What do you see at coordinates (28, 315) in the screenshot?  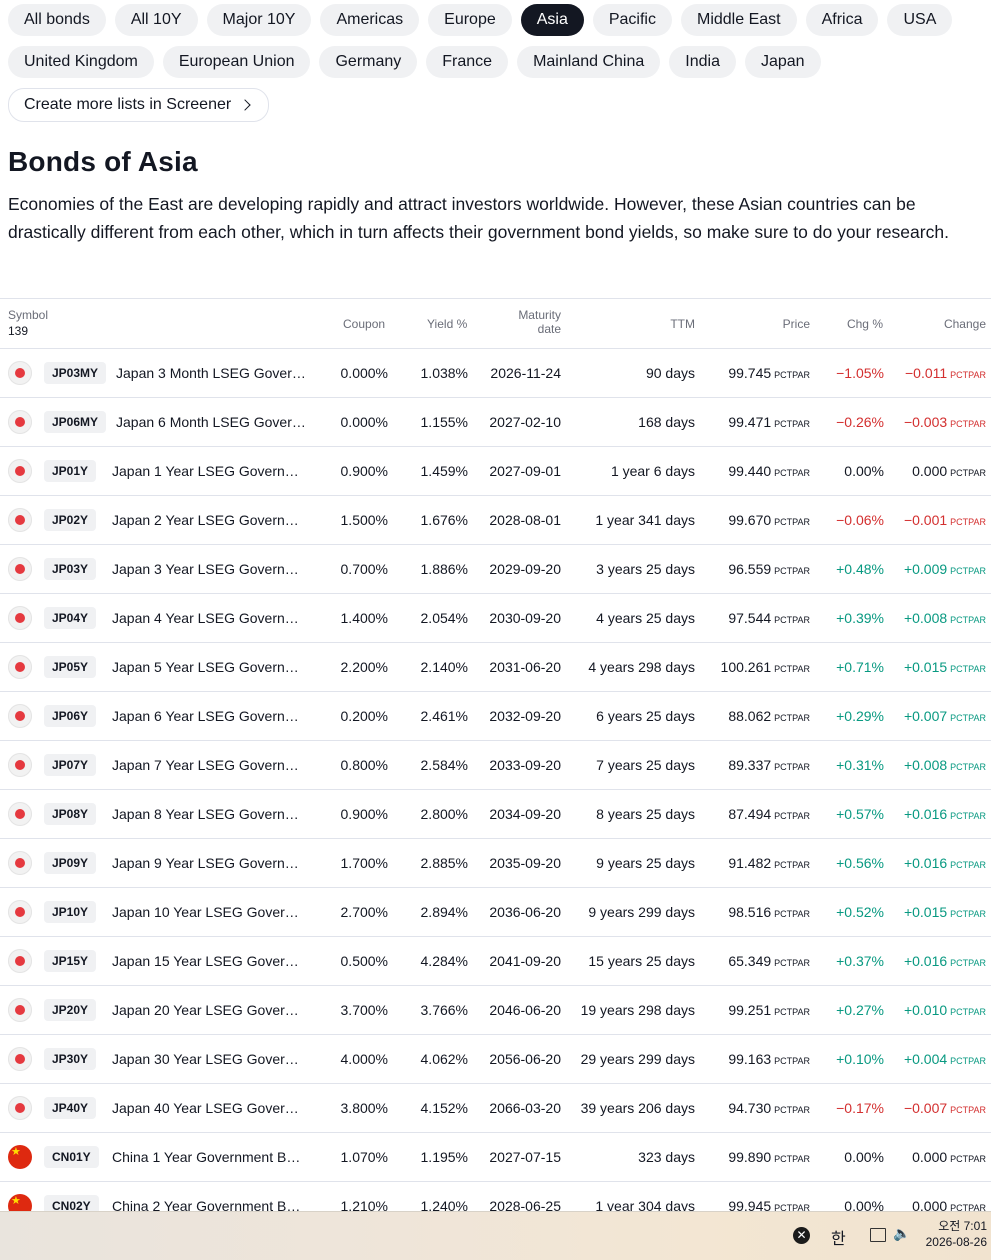 I see `header-symbol: Symbol` at bounding box center [28, 315].